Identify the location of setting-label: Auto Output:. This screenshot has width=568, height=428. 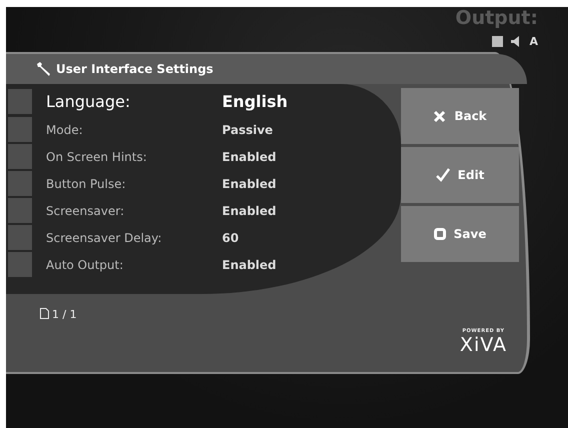
(85, 265).